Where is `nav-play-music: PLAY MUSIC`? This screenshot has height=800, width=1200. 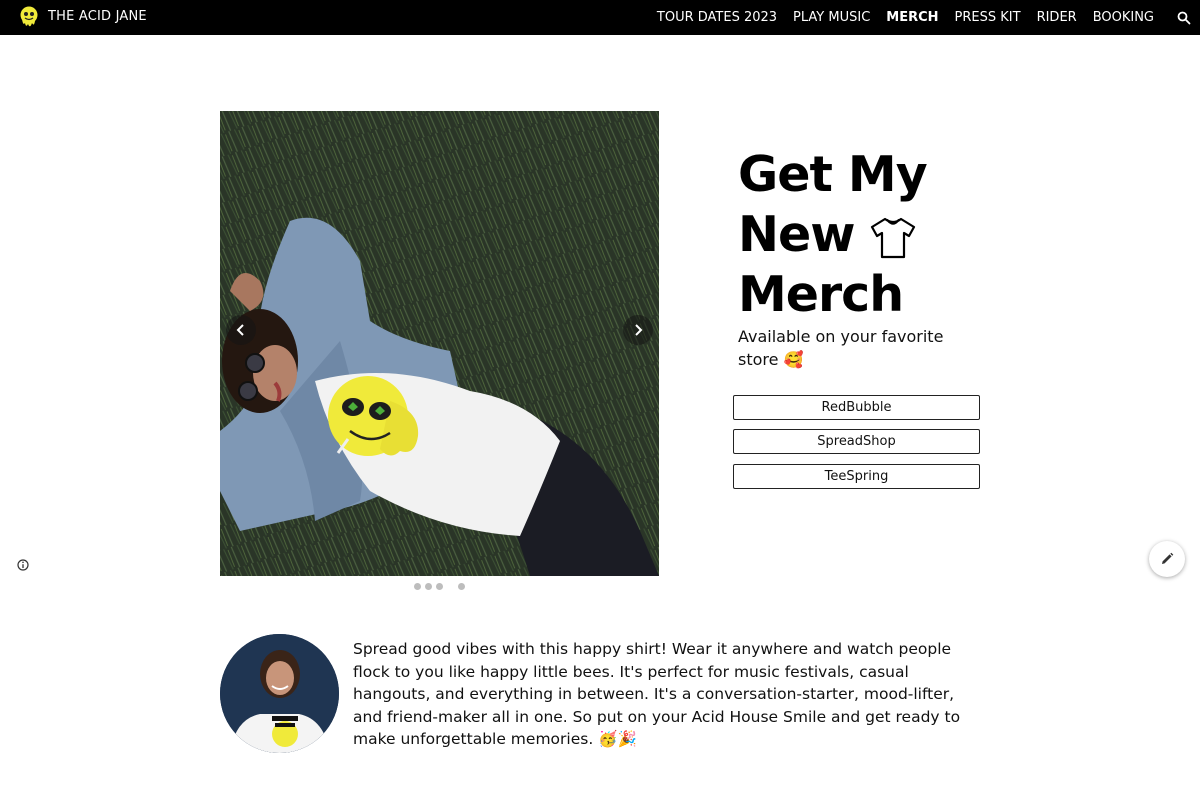
nav-play-music: PLAY MUSIC is located at coordinates (831, 17).